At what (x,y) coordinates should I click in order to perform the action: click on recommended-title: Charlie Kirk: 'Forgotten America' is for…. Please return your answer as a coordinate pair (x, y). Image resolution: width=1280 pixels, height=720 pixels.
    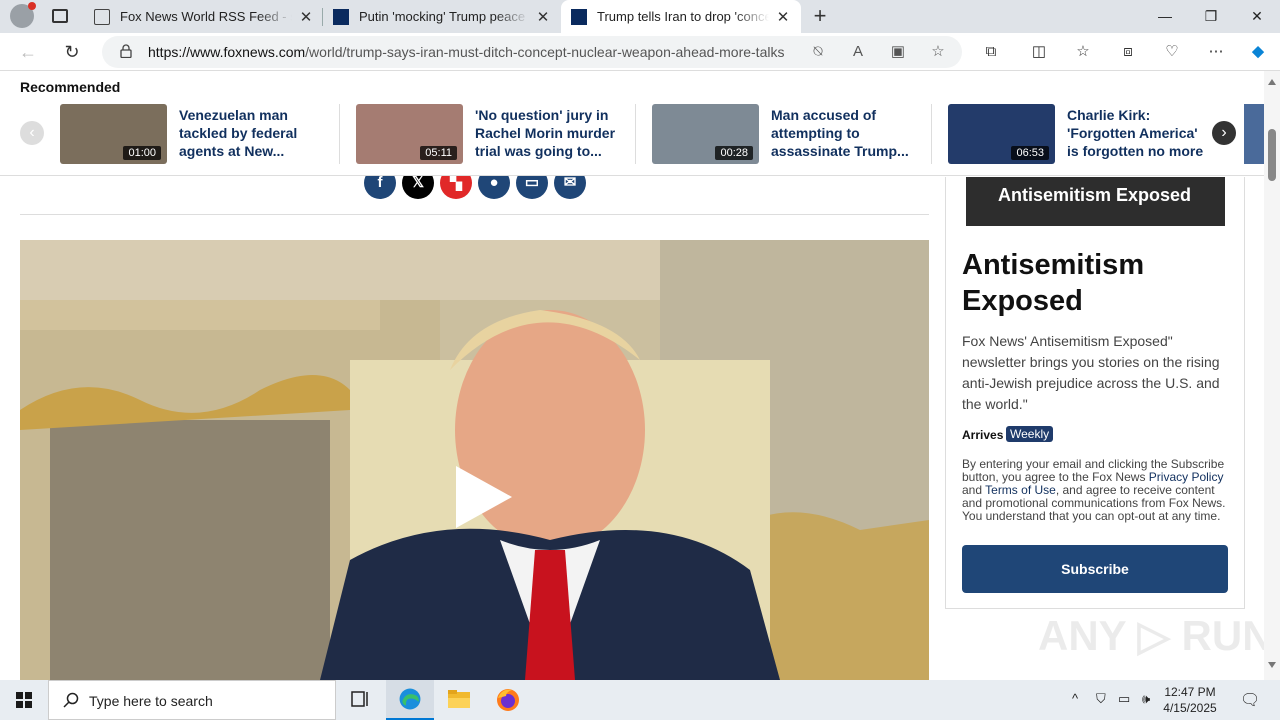
    Looking at the image, I should click on (1137, 133).